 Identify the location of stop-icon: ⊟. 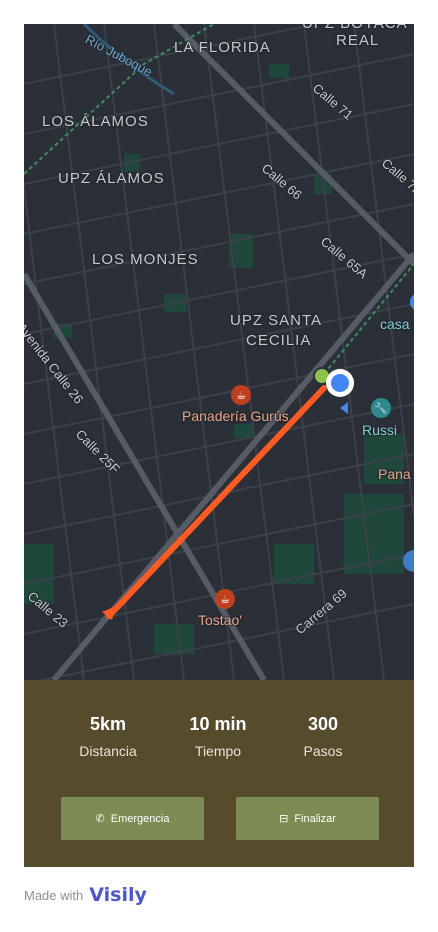
(284, 819).